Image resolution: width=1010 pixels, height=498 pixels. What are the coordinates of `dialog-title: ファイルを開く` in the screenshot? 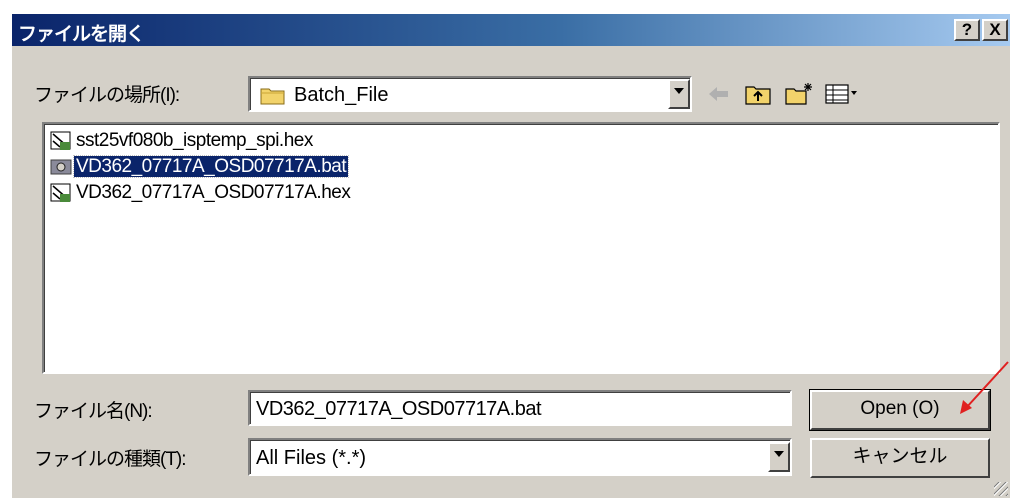 It's located at (81, 34).